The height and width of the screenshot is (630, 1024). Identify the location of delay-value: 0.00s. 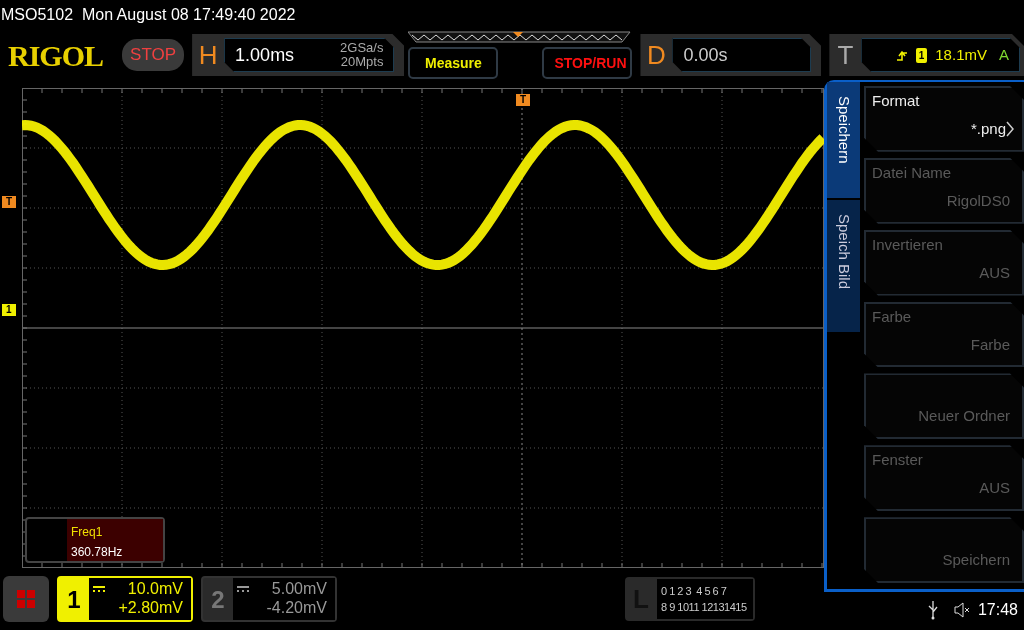
(705, 55).